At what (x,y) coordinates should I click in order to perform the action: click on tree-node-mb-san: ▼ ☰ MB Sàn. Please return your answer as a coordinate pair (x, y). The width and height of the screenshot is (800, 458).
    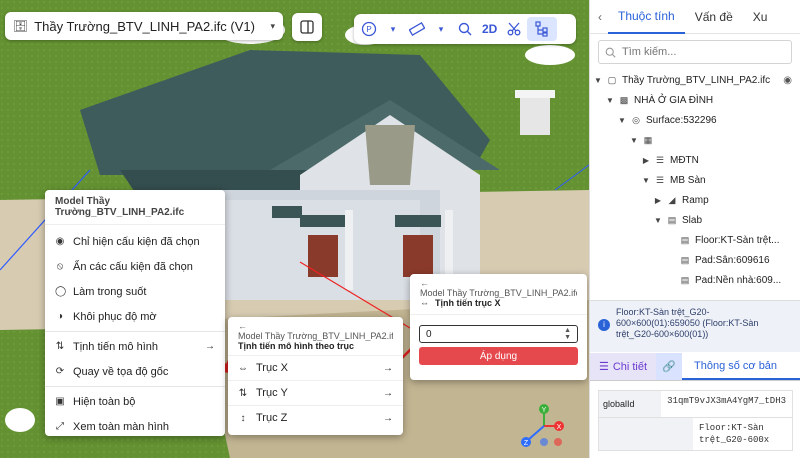
    Looking at the image, I should click on (695, 180).